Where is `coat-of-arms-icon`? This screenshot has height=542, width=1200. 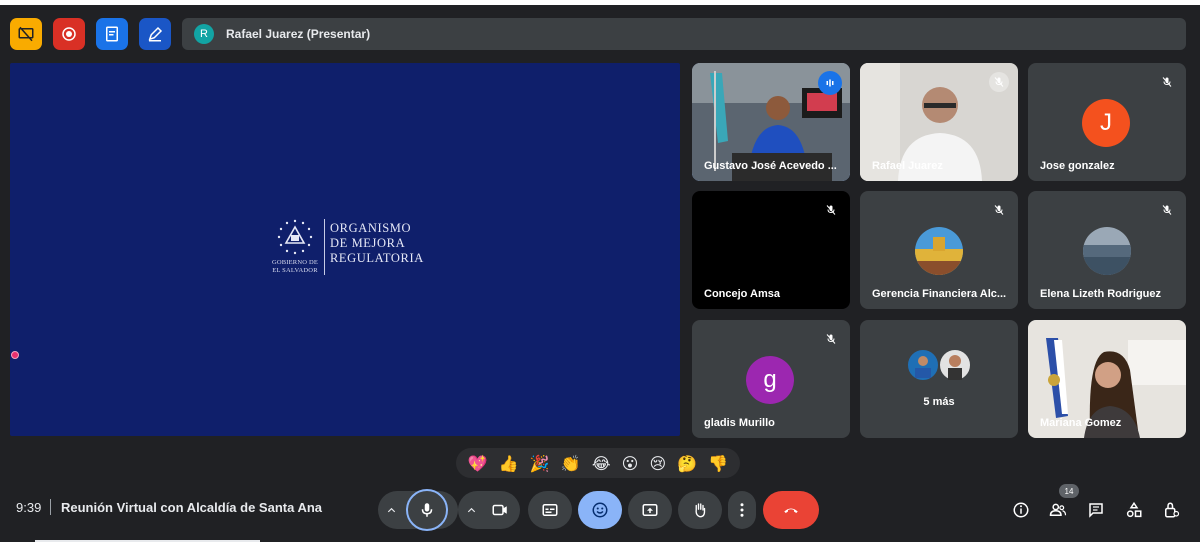 coat-of-arms-icon is located at coordinates (295, 237).